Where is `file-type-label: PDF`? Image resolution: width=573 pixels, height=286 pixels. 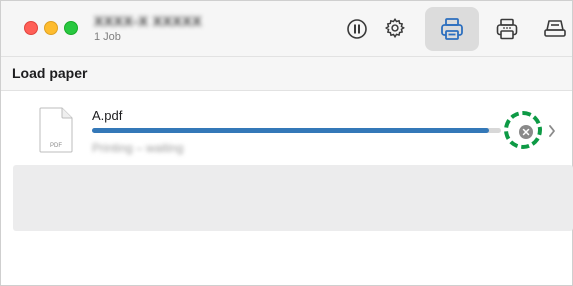 file-type-label: PDF is located at coordinates (56, 146).